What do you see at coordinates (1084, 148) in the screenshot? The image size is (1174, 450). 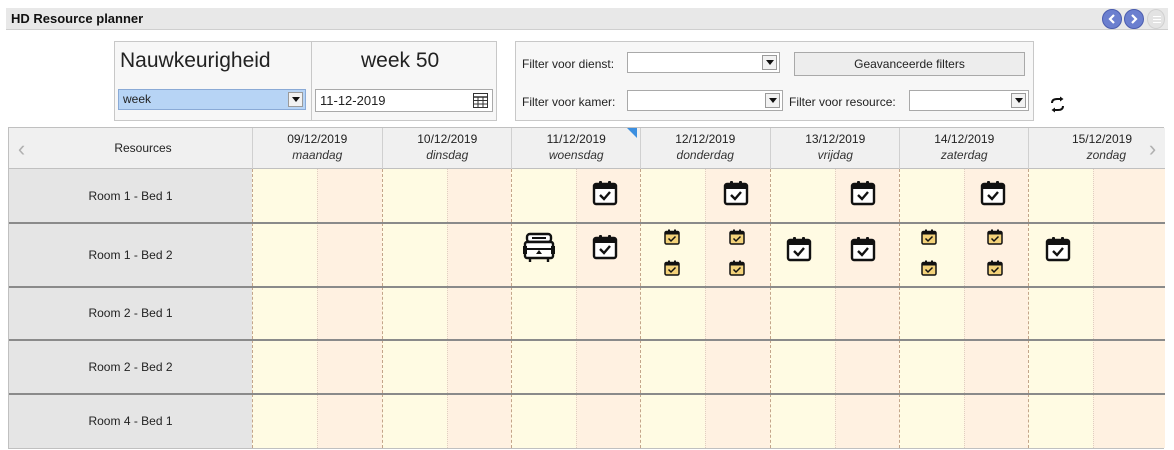 I see `day-header: 15/12/2019 zondag` at bounding box center [1084, 148].